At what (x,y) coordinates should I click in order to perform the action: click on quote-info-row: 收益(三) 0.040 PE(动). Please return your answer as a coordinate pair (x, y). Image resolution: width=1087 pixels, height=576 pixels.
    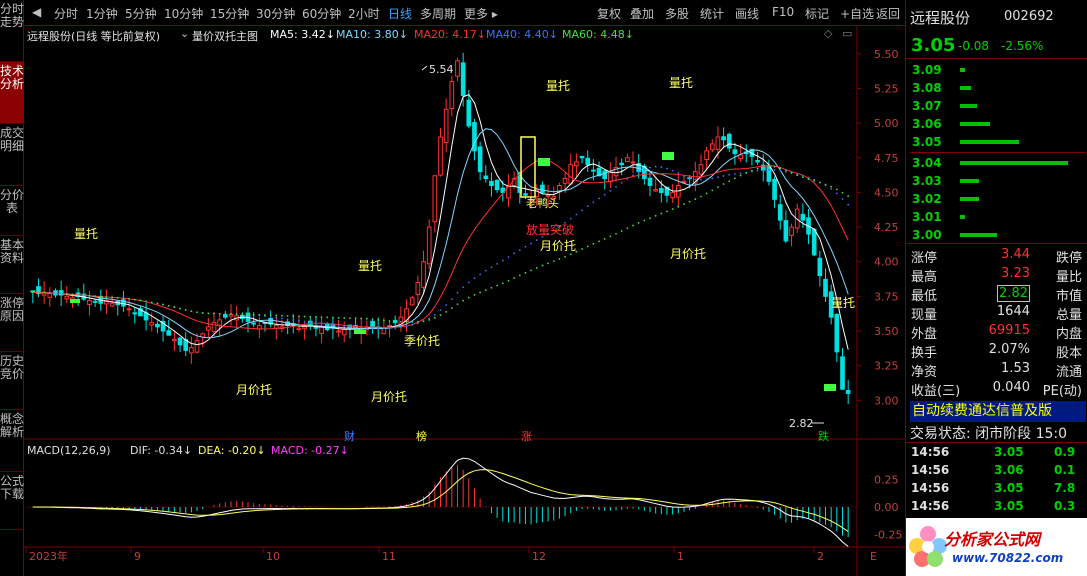
    Looking at the image, I should click on (998, 389).